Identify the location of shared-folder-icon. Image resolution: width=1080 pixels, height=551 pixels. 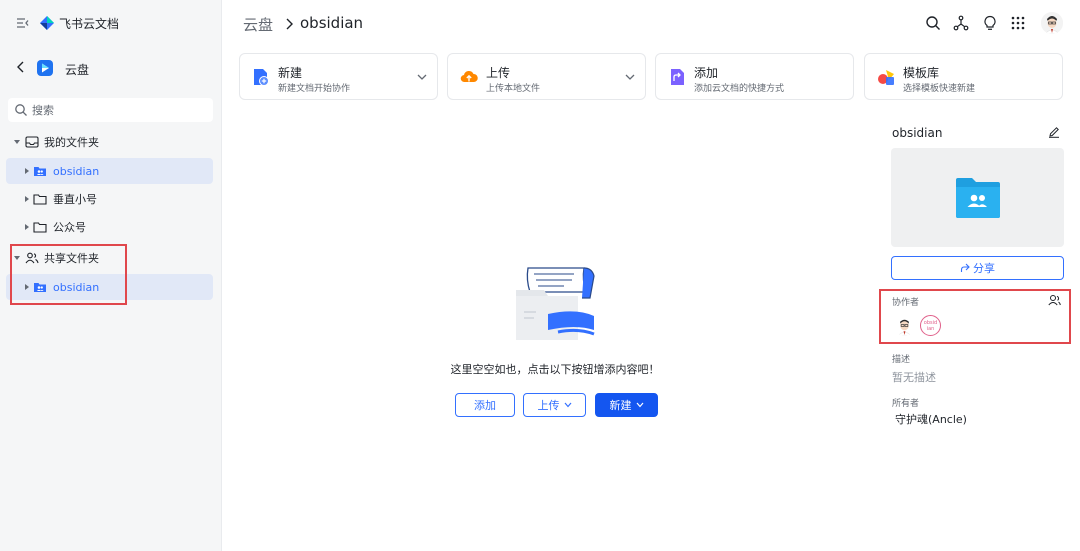
(40, 171).